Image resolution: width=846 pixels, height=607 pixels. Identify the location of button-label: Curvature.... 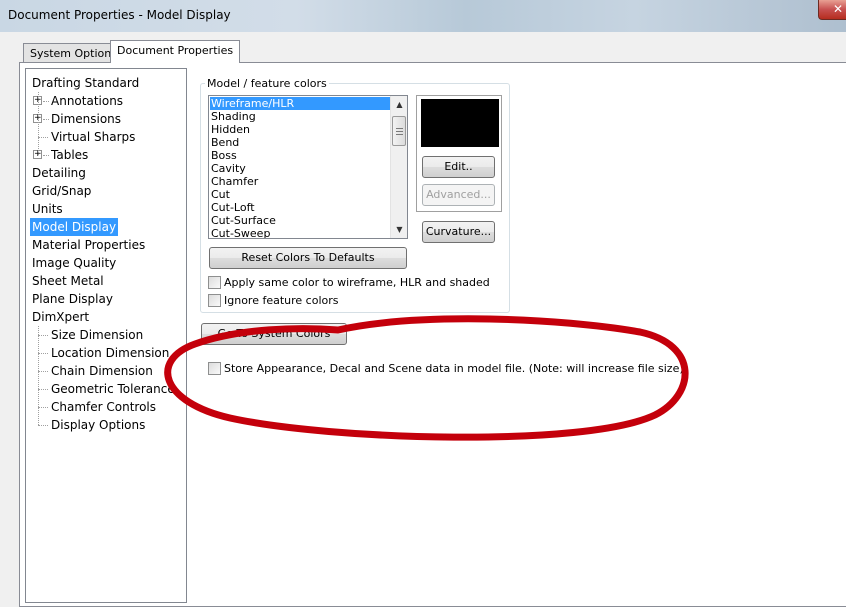
(458, 231).